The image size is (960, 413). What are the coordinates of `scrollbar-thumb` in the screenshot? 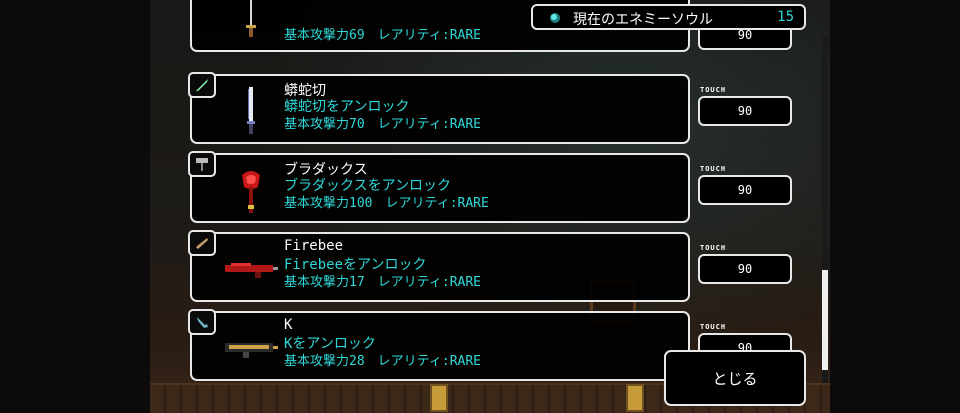 It's located at (825, 320).